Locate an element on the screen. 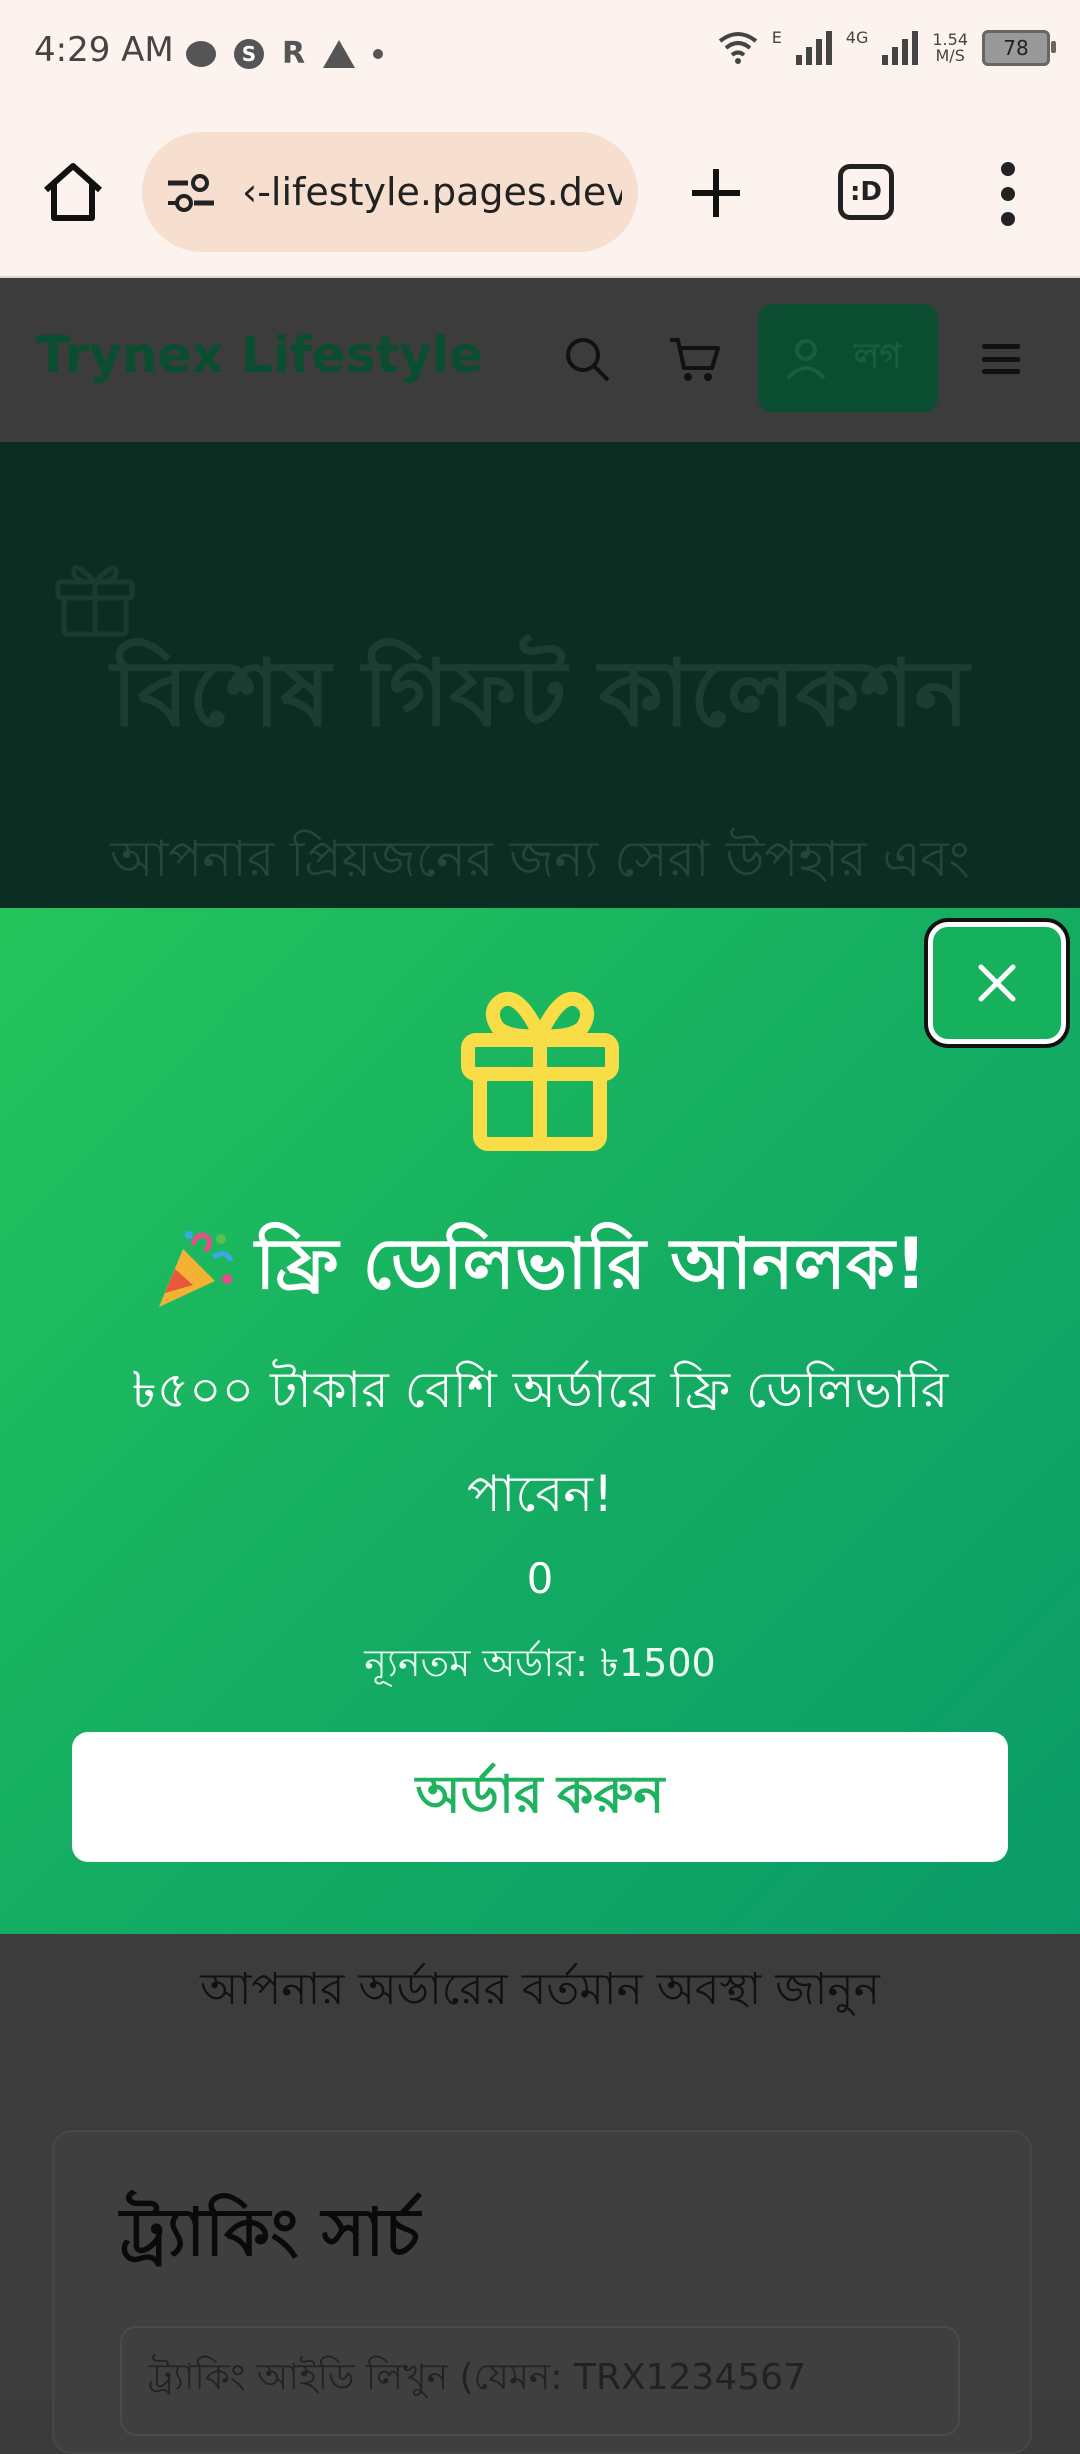  address-bar: ‹-lifestyle.pages.dev is located at coordinates (390, 192).